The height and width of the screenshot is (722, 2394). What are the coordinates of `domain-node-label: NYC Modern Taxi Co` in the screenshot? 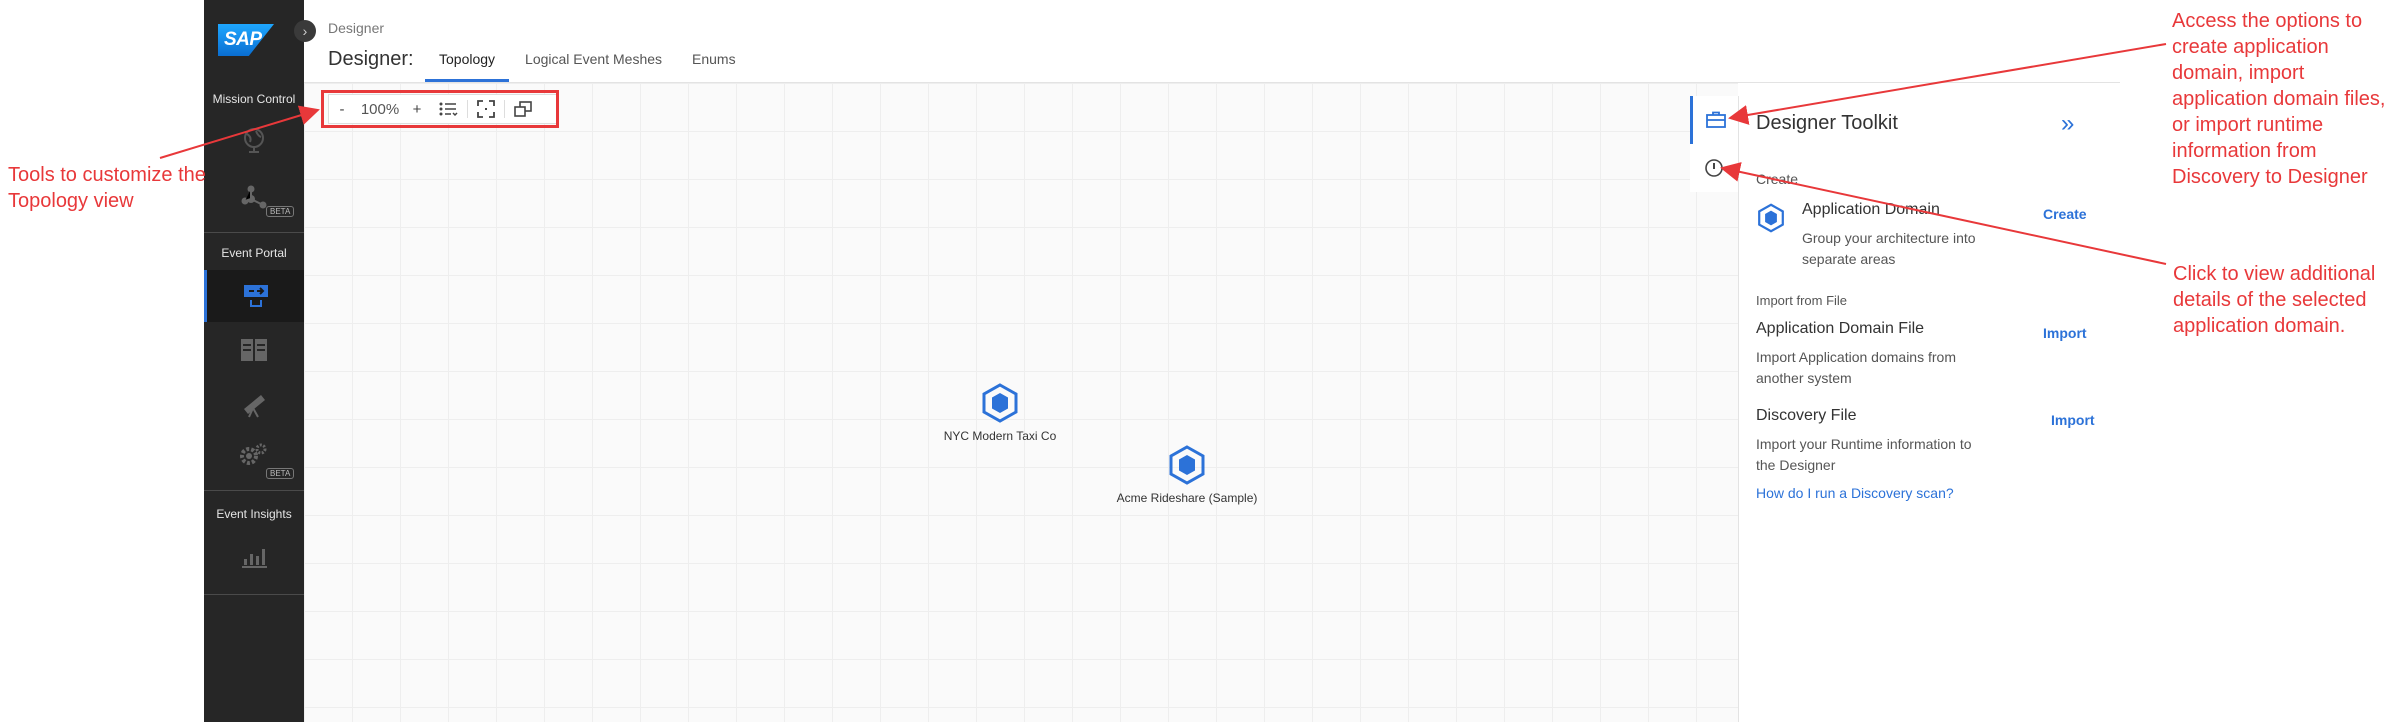 It's located at (1000, 436).